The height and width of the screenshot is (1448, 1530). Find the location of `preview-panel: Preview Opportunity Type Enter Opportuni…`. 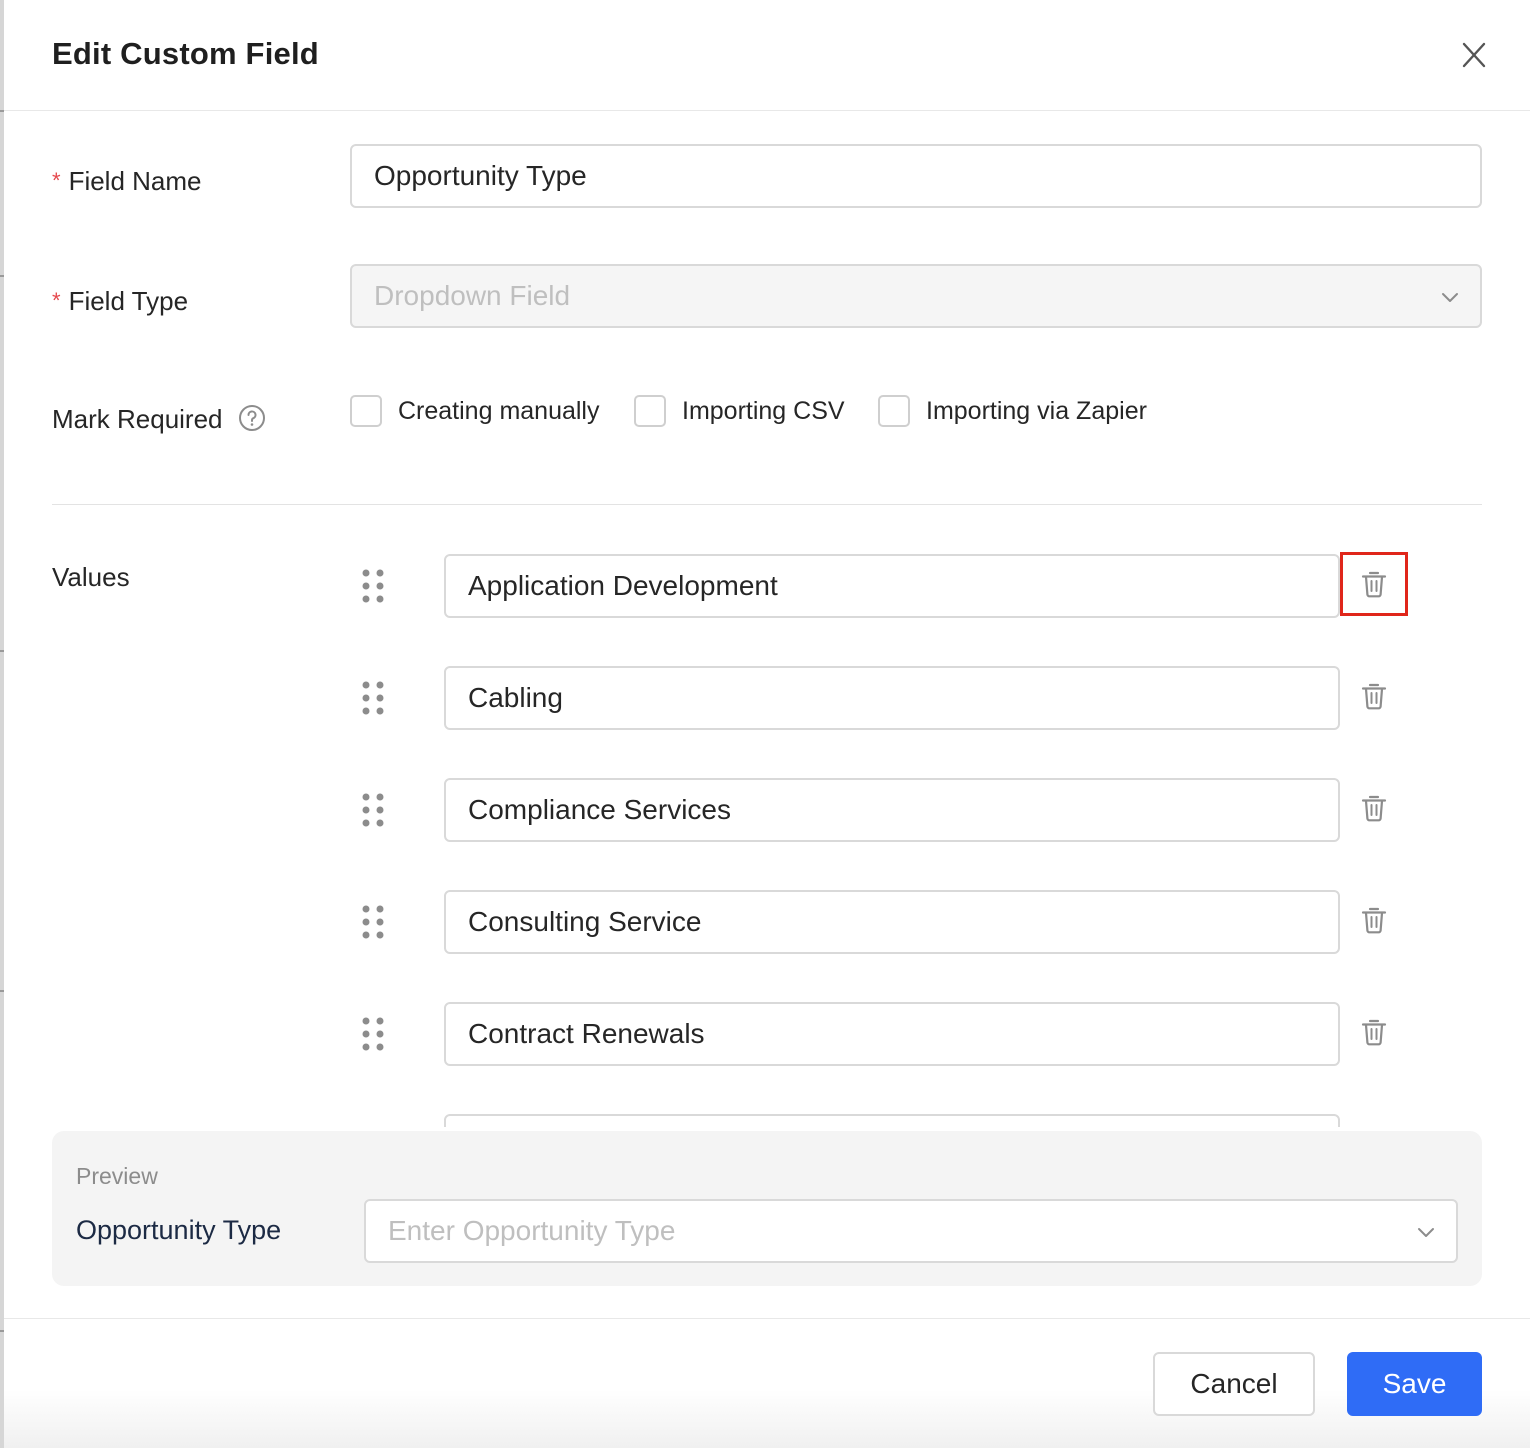

preview-panel: Preview Opportunity Type Enter Opportuni… is located at coordinates (767, 1208).